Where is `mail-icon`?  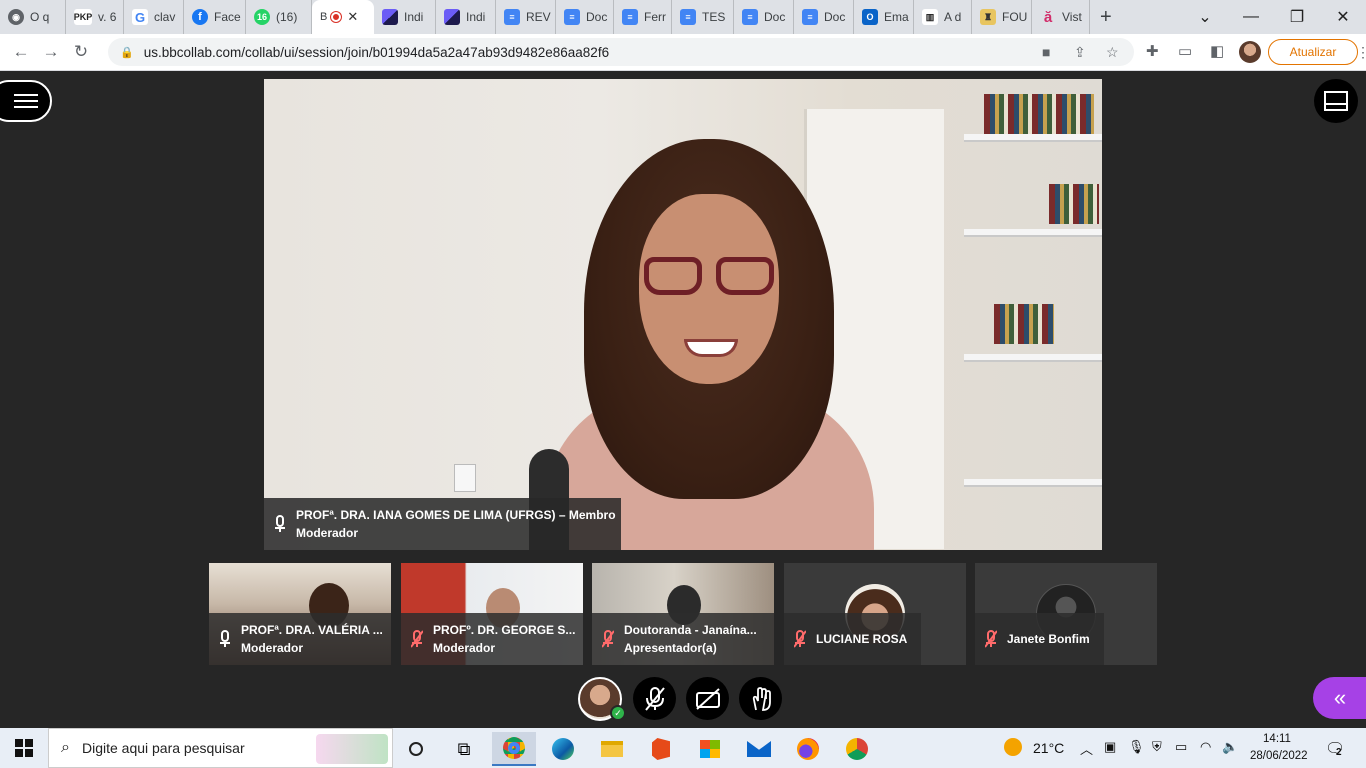
mail-icon is located at coordinates (759, 749).